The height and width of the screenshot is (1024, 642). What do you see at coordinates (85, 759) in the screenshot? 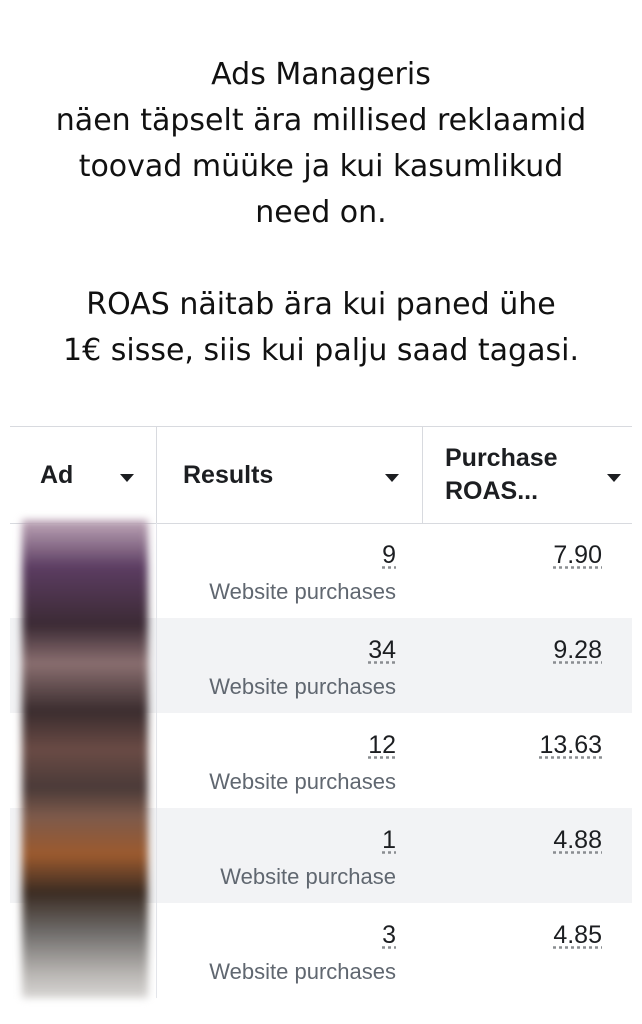
I see `blurred-ad-thumbnails` at bounding box center [85, 759].